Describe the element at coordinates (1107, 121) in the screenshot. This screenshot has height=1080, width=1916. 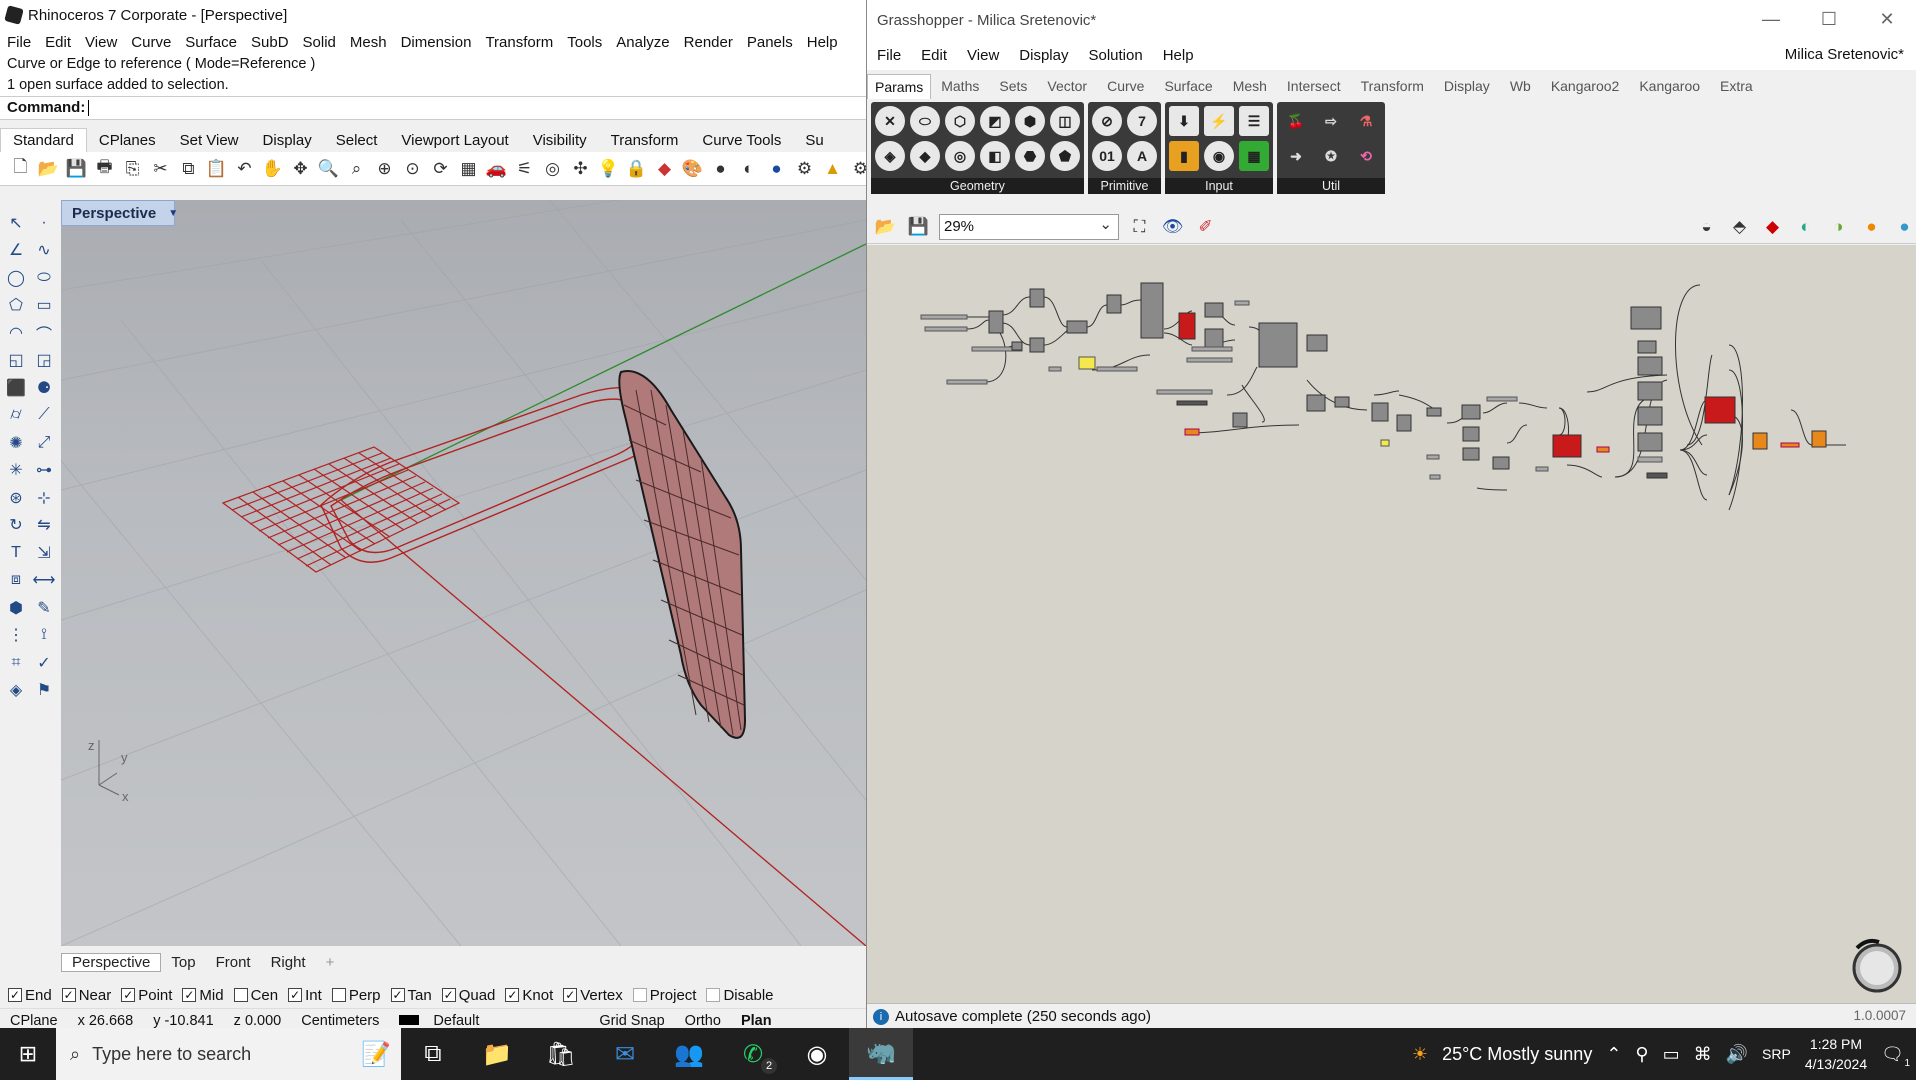
I see `param-null-icon: ⊘` at that location.